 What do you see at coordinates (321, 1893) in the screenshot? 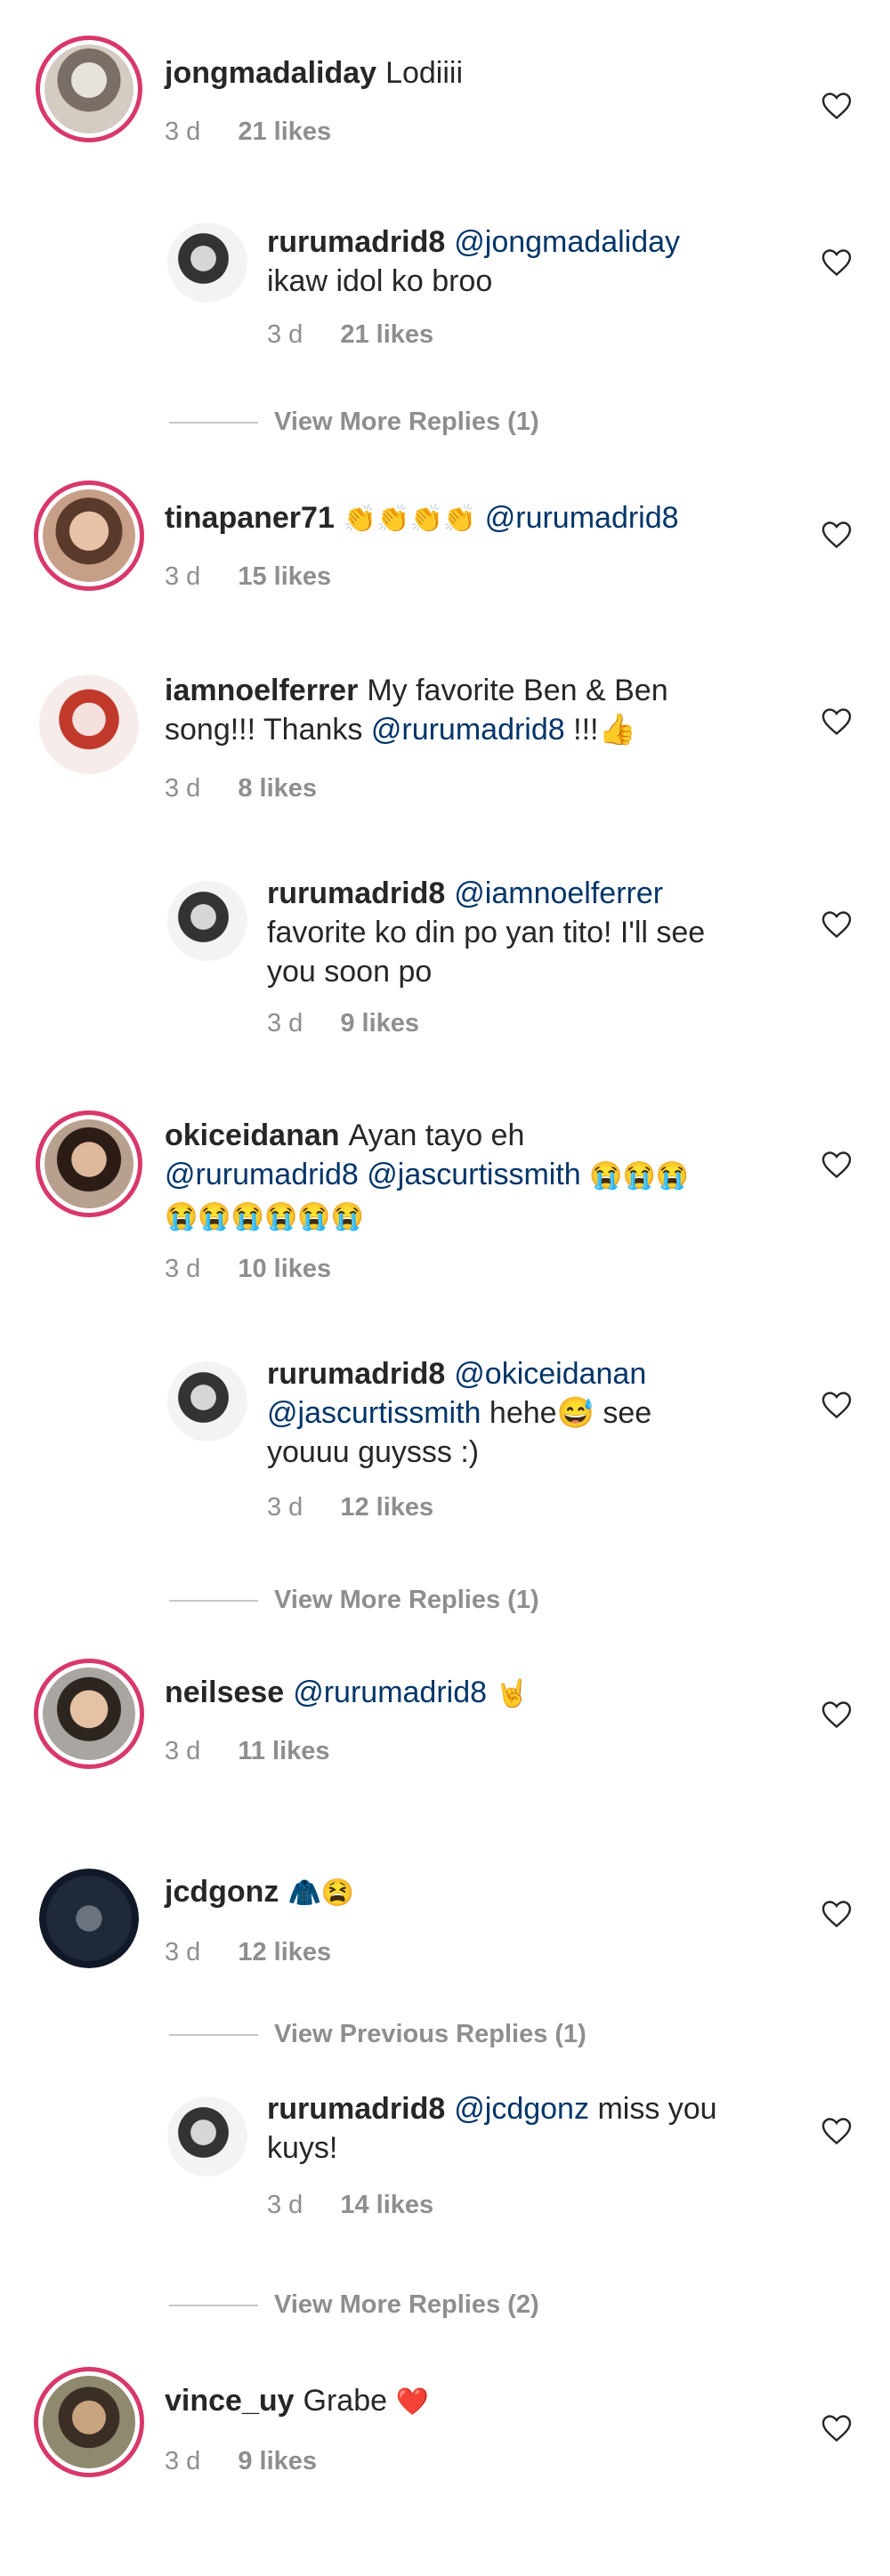
I see `emoji: 🧥😫` at bounding box center [321, 1893].